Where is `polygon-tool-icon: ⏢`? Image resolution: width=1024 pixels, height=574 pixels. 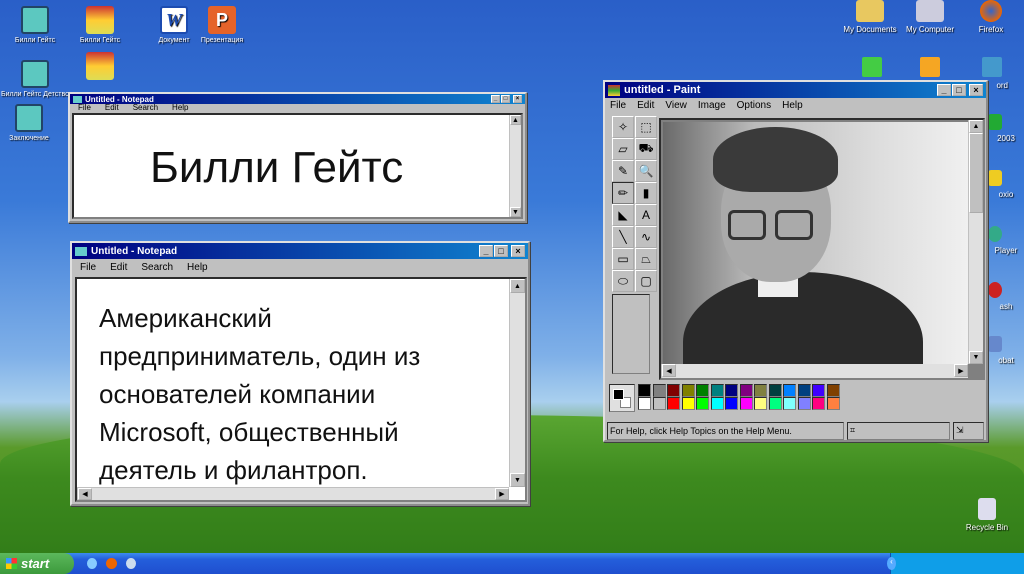
polygon-tool-icon: ⏢ is located at coordinates (646, 259).